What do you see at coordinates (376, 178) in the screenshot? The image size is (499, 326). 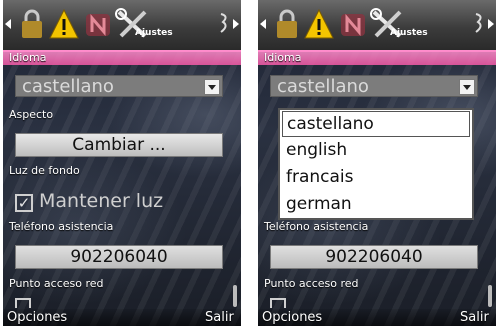 I see `dropdown-option: francais` at bounding box center [376, 178].